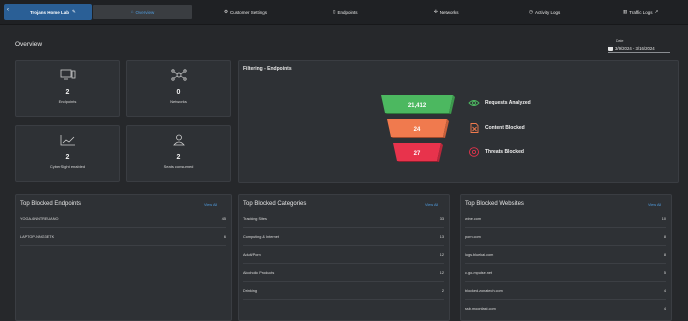  Describe the element at coordinates (178, 157) in the screenshot. I see `seats-count: 2` at that location.